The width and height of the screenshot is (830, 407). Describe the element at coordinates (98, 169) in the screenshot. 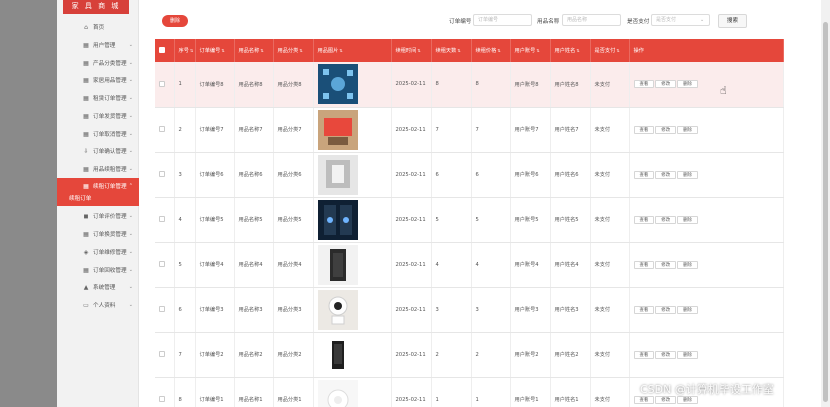

I see `sidebar-item: ▦ 用品续租管理 ⌄` at that location.